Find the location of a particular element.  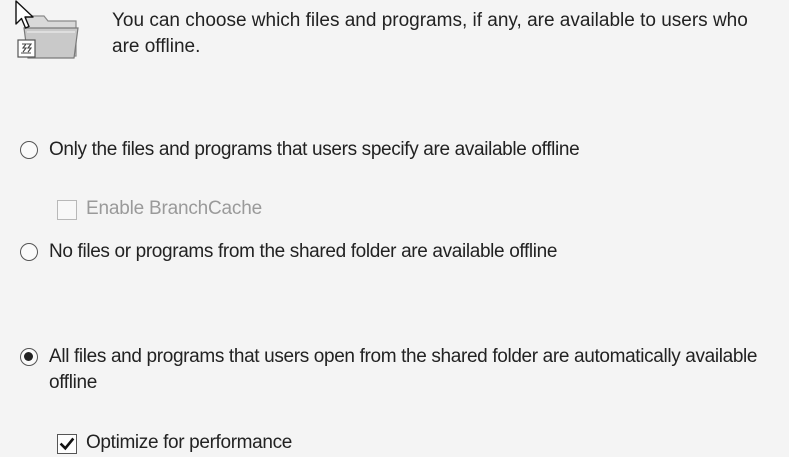

radio-only-user-specified is located at coordinates (29, 150).